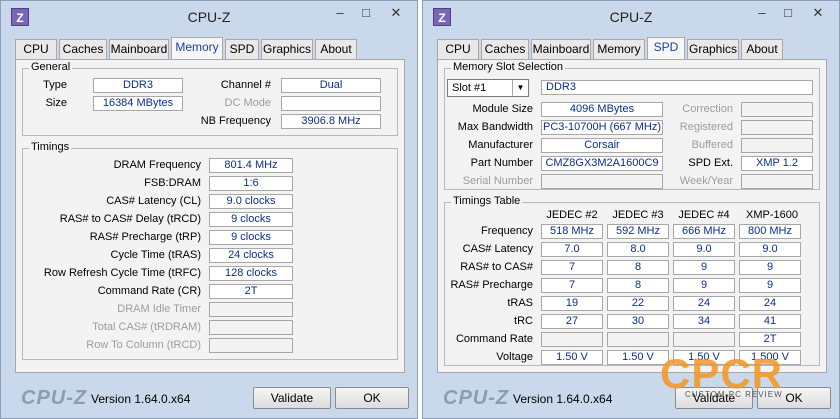 This screenshot has height=419, width=840. Describe the element at coordinates (638, 215) in the screenshot. I see `column-header: JEDEC #3` at that location.